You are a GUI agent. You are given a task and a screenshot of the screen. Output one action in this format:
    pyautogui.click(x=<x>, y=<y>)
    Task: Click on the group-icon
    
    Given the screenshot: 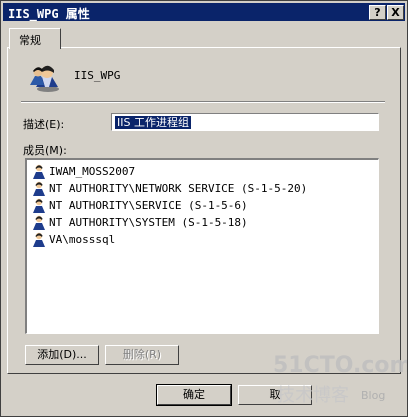 What is the action you would take?
    pyautogui.click(x=44, y=78)
    